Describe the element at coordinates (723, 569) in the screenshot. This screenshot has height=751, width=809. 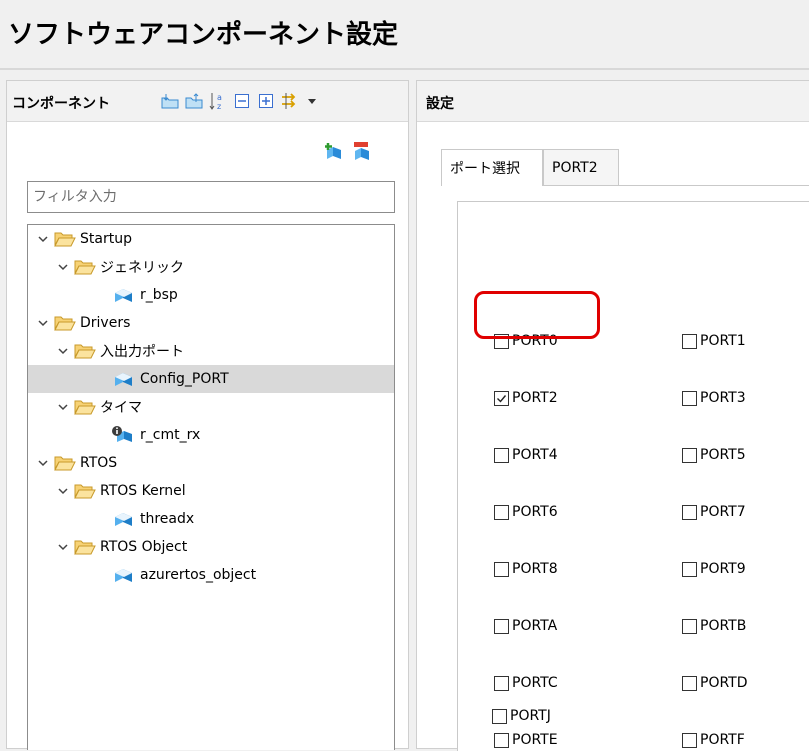
I see `port-label: PORT9` at that location.